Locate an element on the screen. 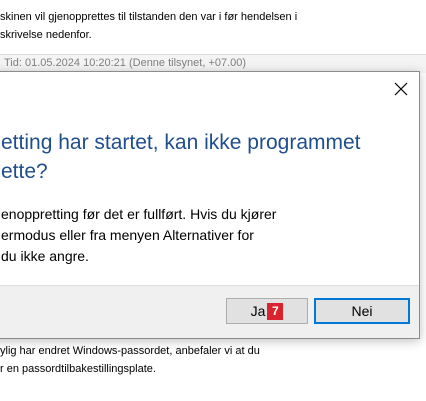  yes-button-label: Ja is located at coordinates (258, 311).